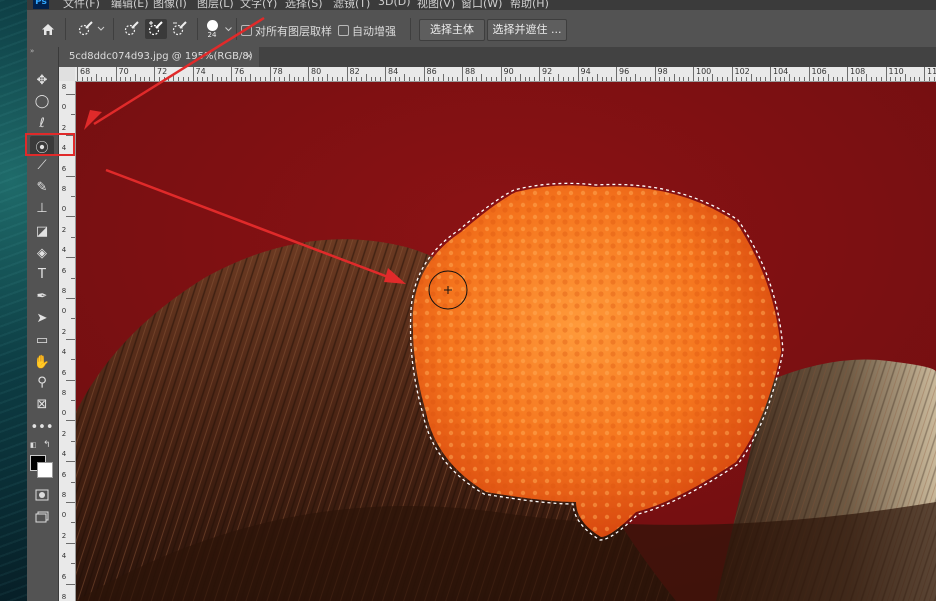 The height and width of the screenshot is (601, 936). Describe the element at coordinates (42, 253) in the screenshot. I see `paint-bucket-tool-icon: ◈` at that location.